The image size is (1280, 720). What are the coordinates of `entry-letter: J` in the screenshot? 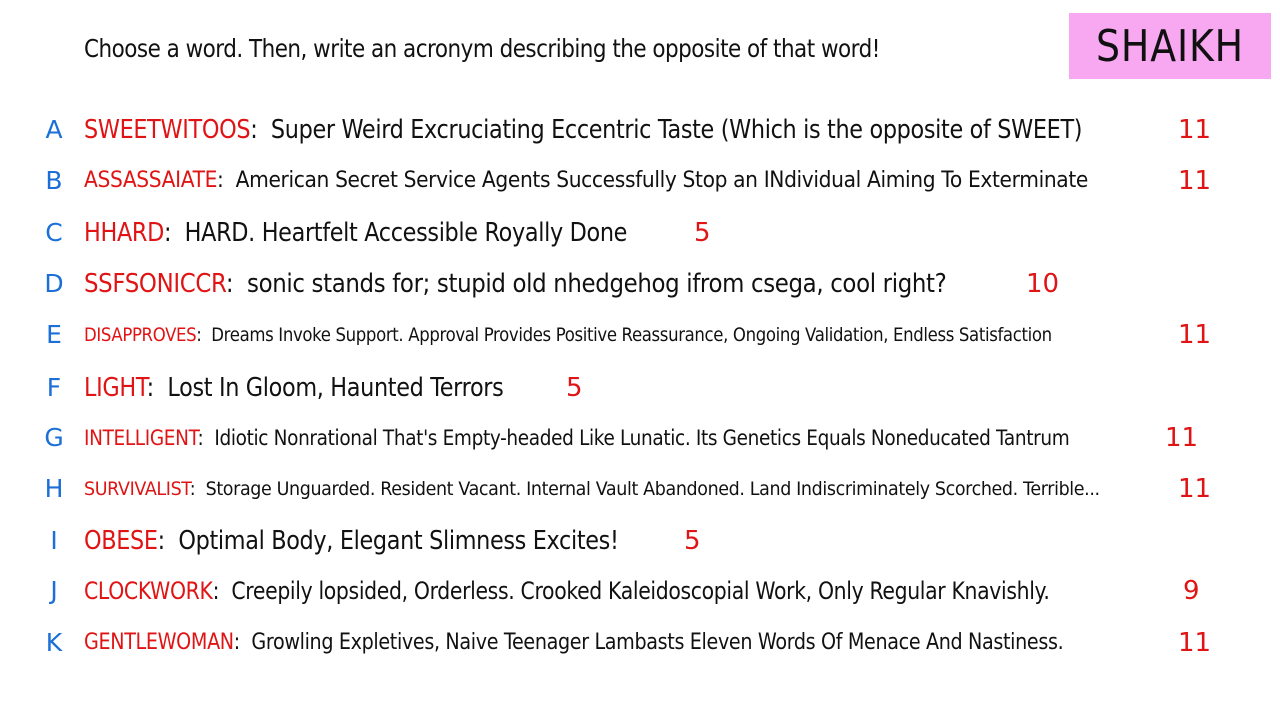 It's located at (54, 590).